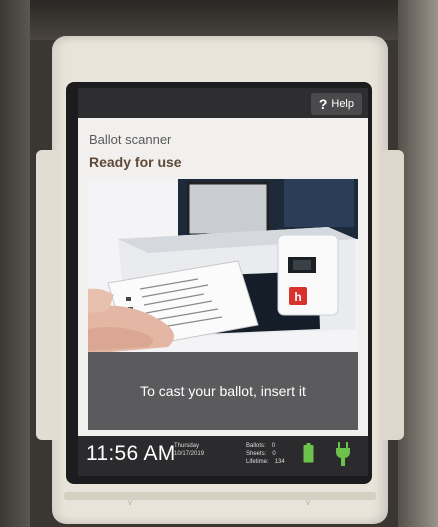 This screenshot has height=527, width=438. Describe the element at coordinates (47, 295) in the screenshot. I see `housing-side-tab-left` at that location.